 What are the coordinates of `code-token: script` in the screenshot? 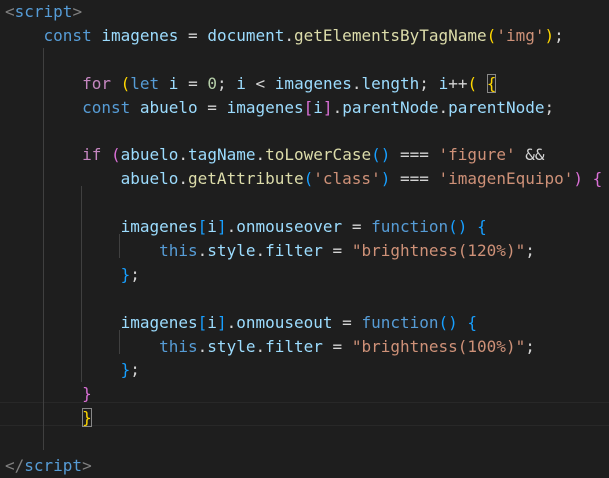 It's located at (43, 11).